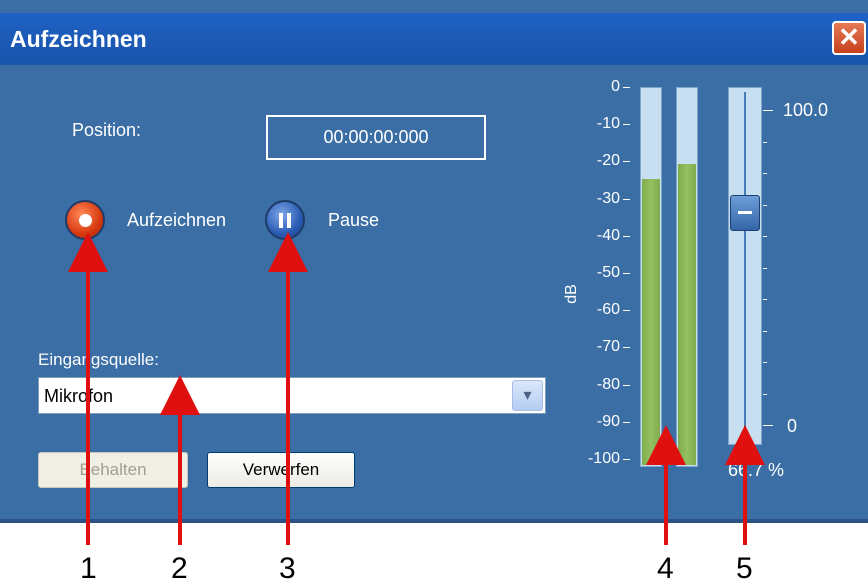 Image resolution: width=868 pixels, height=588 pixels. Describe the element at coordinates (179, 568) in the screenshot. I see `callout-2: 2` at that location.